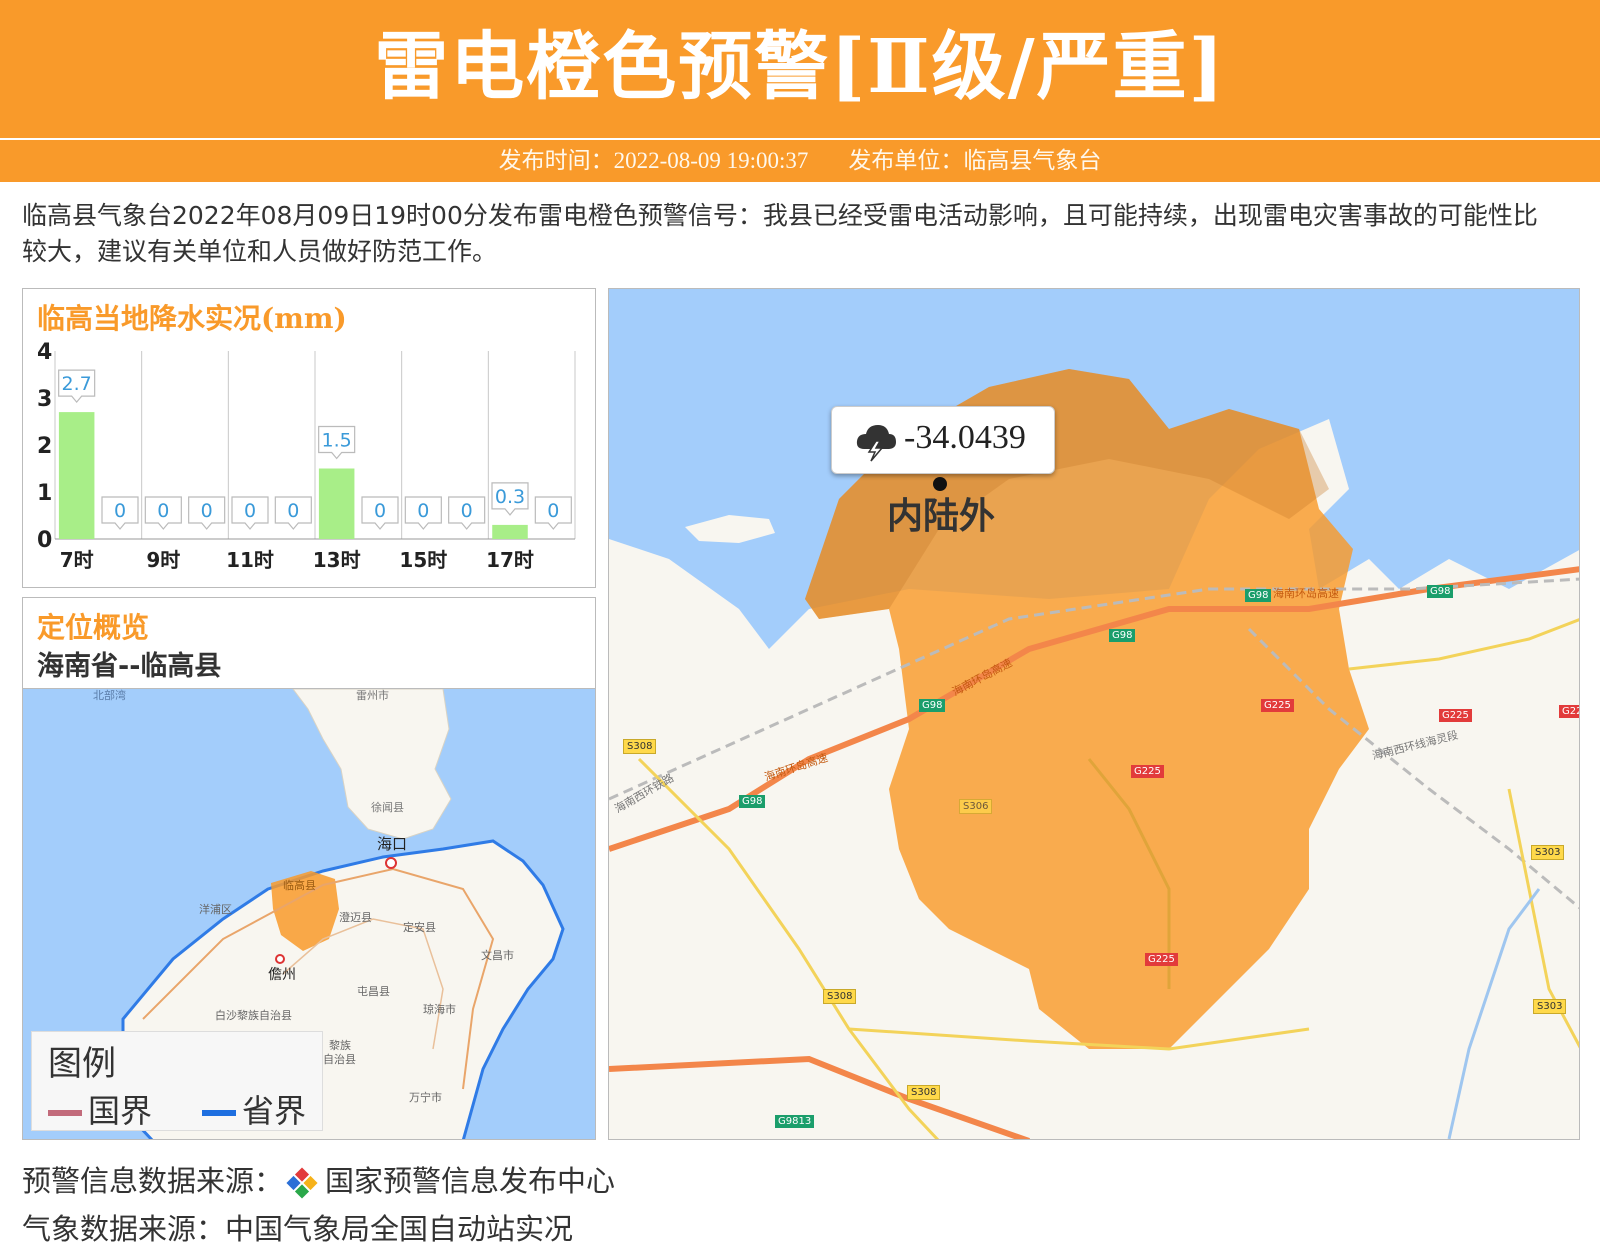 This screenshot has height=1256, width=1600. Describe the element at coordinates (337, 441) in the screenshot. I see `data-label: 1.5` at that location.